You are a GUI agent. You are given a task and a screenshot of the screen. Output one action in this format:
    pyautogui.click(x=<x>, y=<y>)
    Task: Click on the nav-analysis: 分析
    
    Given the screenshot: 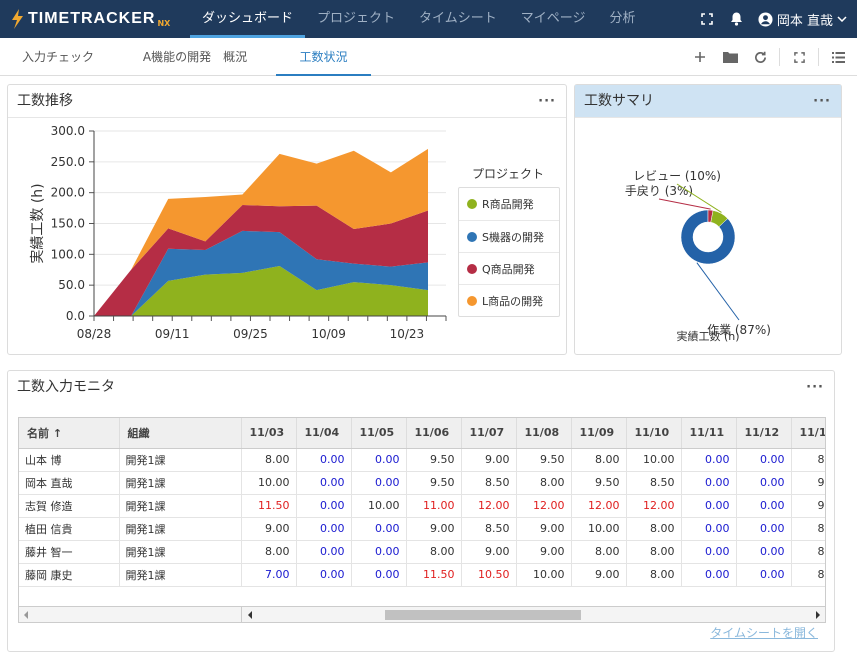 What is the action you would take?
    pyautogui.click(x=623, y=19)
    